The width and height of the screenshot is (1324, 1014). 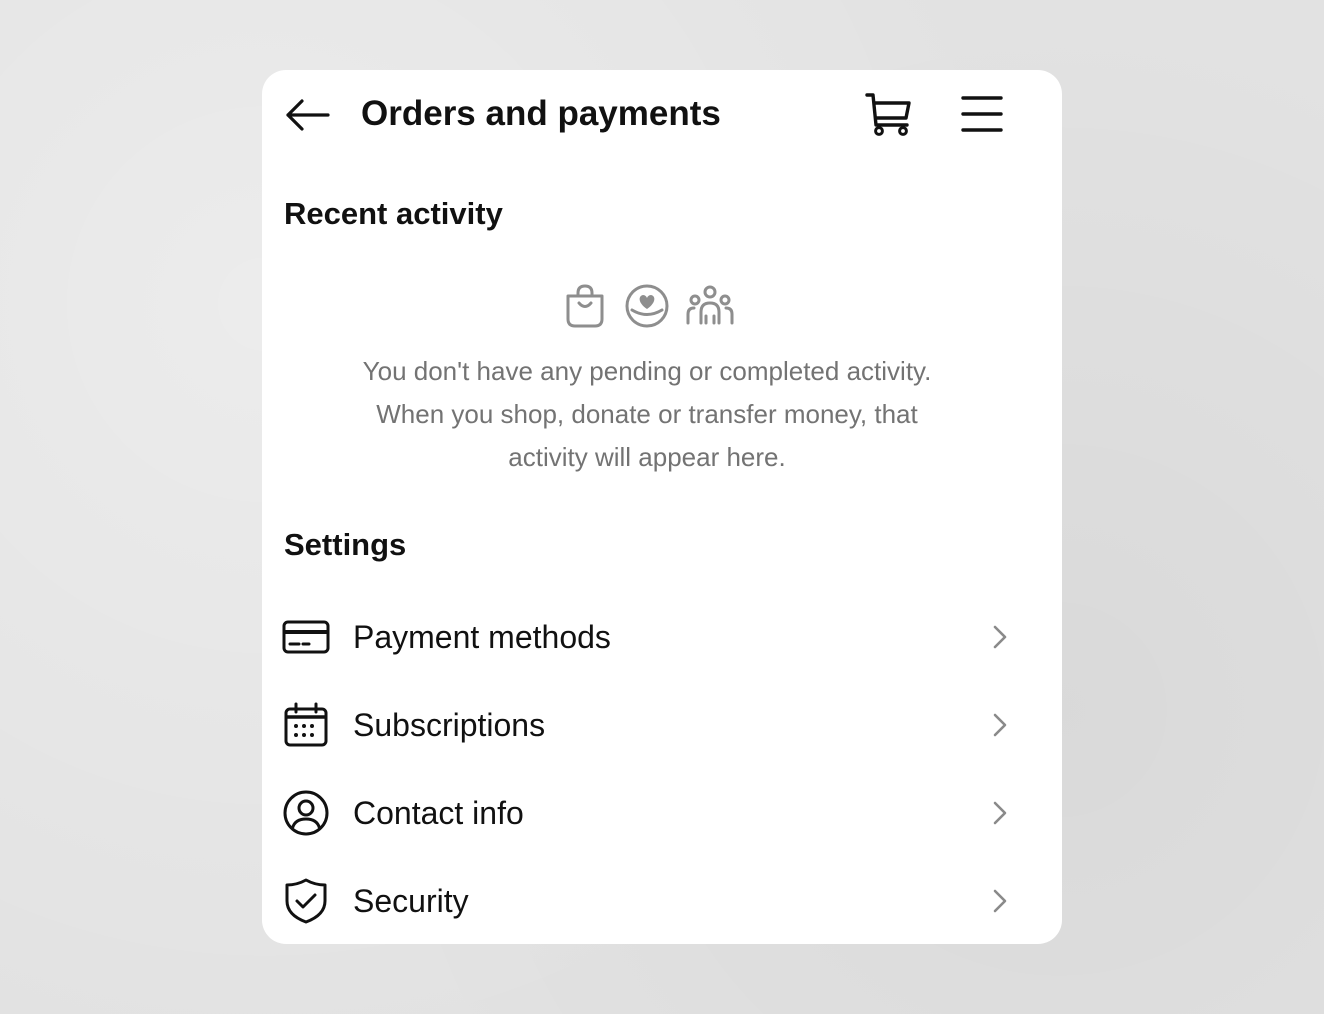 I want to click on hamburger-menu-icon, so click(x=982, y=114).